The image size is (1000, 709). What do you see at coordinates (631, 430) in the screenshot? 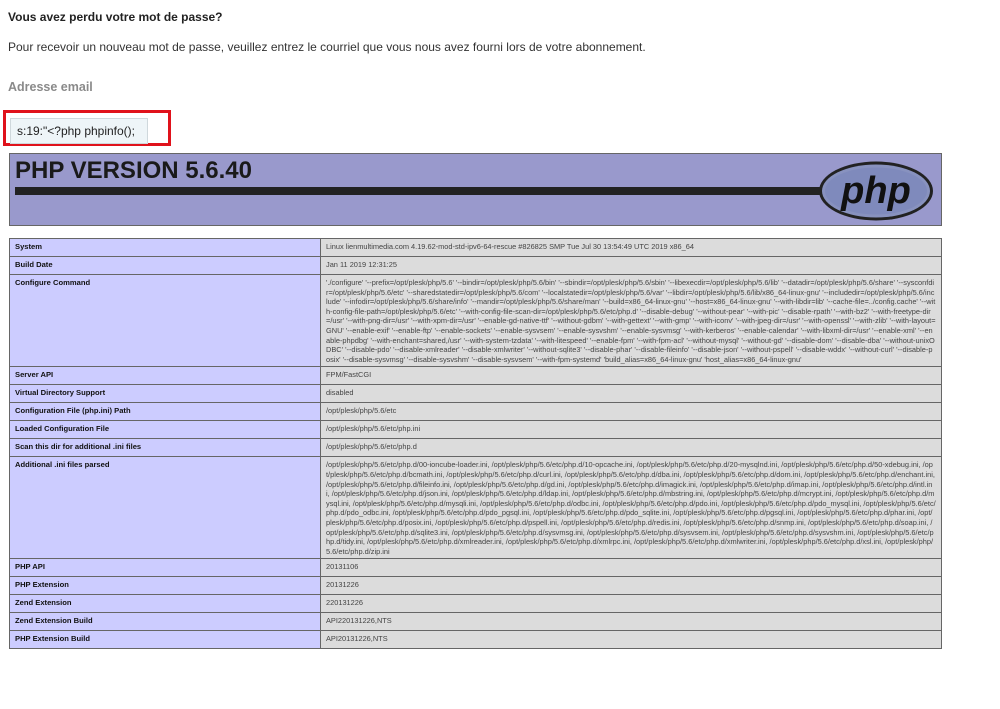
I see `row-value: /opt/plesk/php/5.6/etc/php.ini` at bounding box center [631, 430].